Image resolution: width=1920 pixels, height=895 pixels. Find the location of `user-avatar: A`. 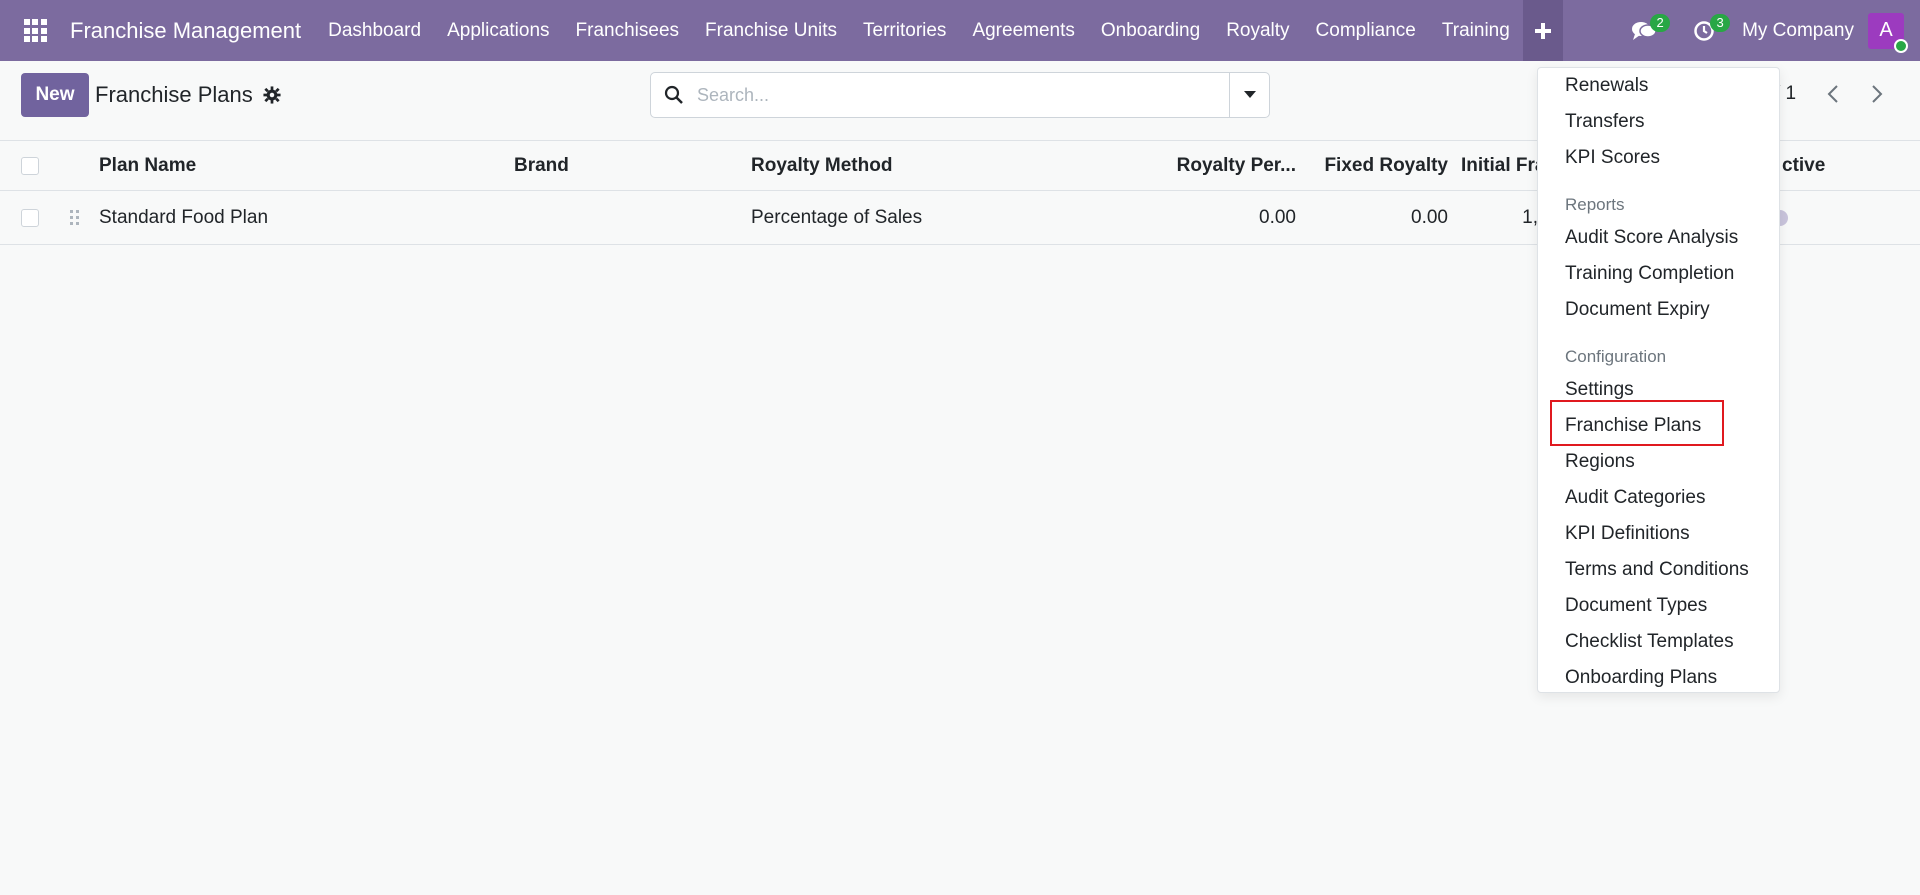

user-avatar: A is located at coordinates (1888, 32).